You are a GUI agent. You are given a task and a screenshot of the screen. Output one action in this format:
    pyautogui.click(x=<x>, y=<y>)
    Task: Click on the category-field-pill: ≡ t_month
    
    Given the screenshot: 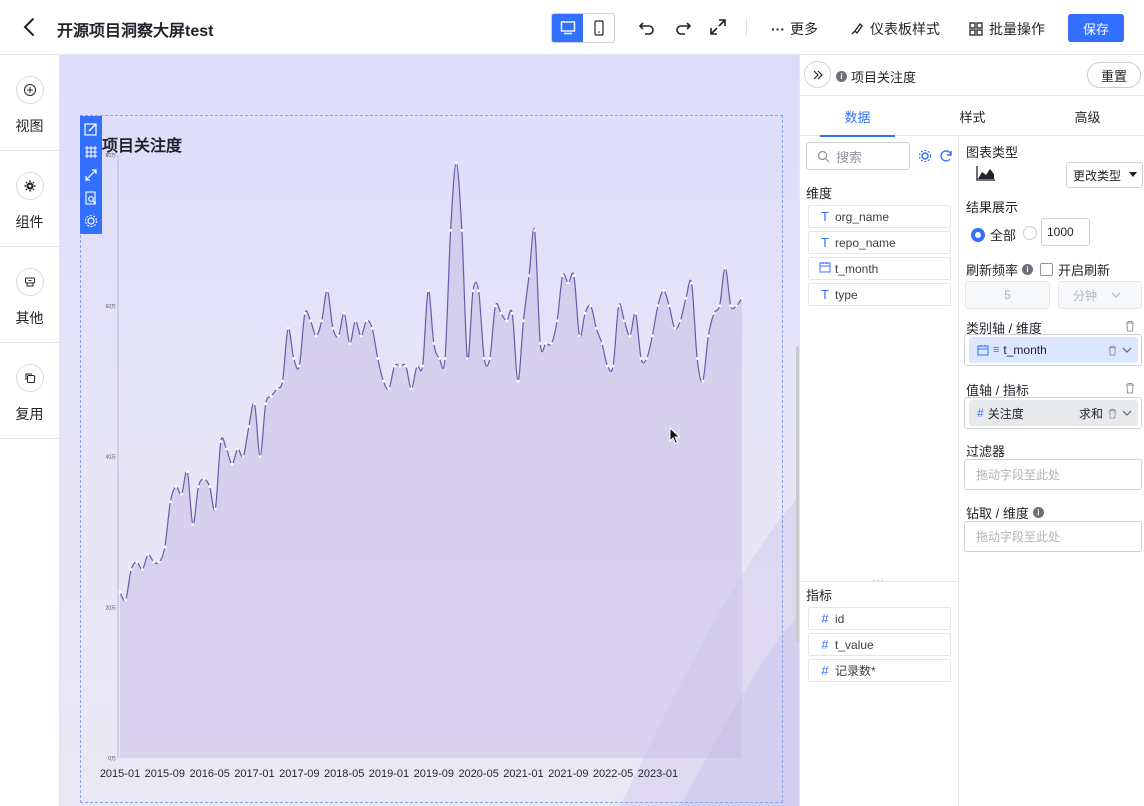 What is the action you would take?
    pyautogui.click(x=1053, y=350)
    